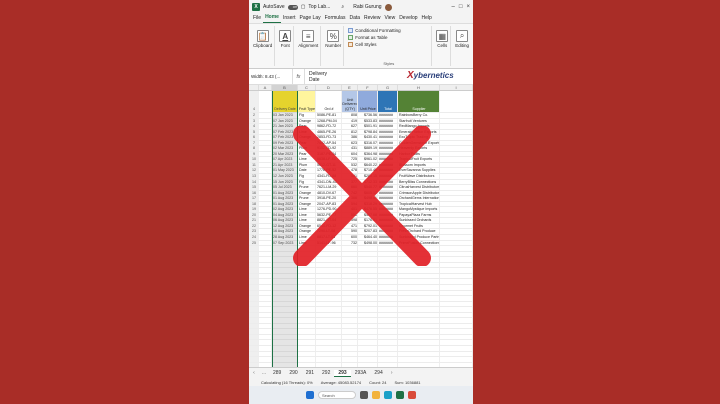  I want to click on cell-ord: 5012-GT-11, so click(329, 165).